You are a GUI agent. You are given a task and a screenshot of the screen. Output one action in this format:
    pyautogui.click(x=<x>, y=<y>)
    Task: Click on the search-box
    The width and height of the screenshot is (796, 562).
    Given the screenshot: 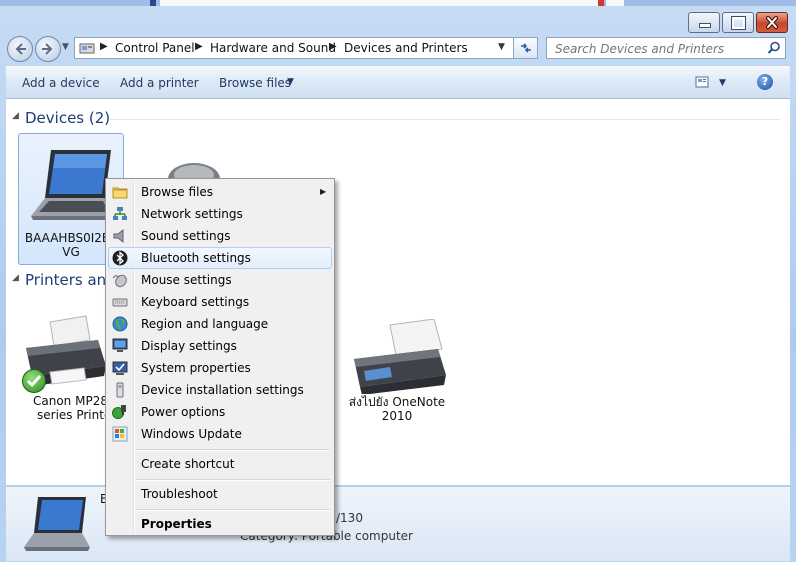 What is the action you would take?
    pyautogui.click(x=666, y=48)
    